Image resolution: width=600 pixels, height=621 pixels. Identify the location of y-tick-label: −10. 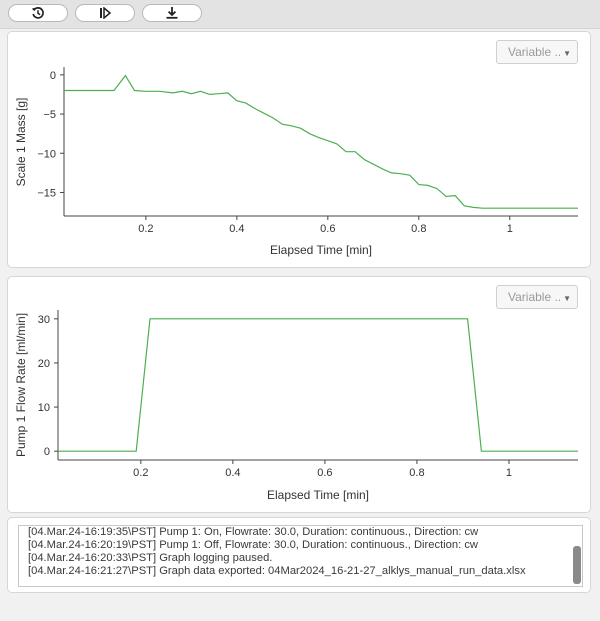
(46, 154).